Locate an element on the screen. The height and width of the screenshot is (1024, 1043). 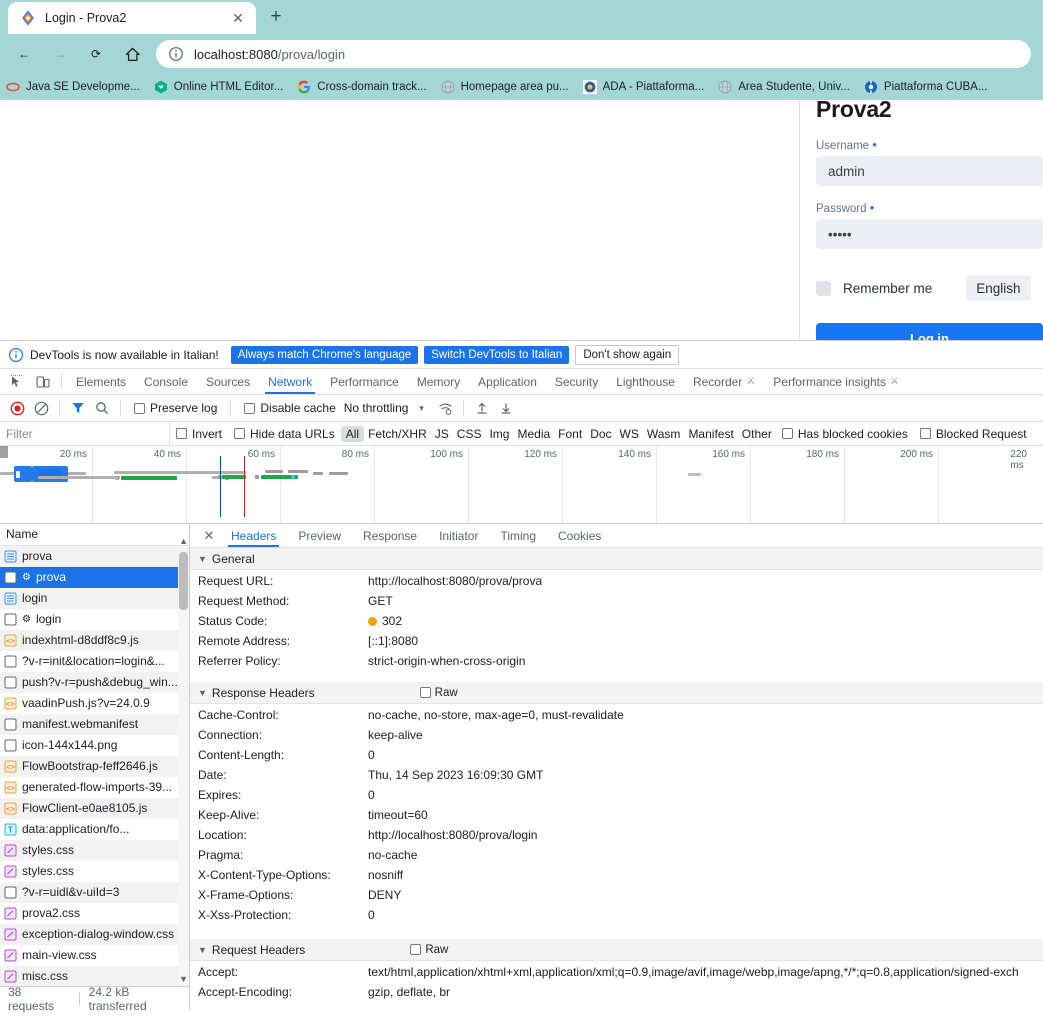
home-icon is located at coordinates (132, 54).